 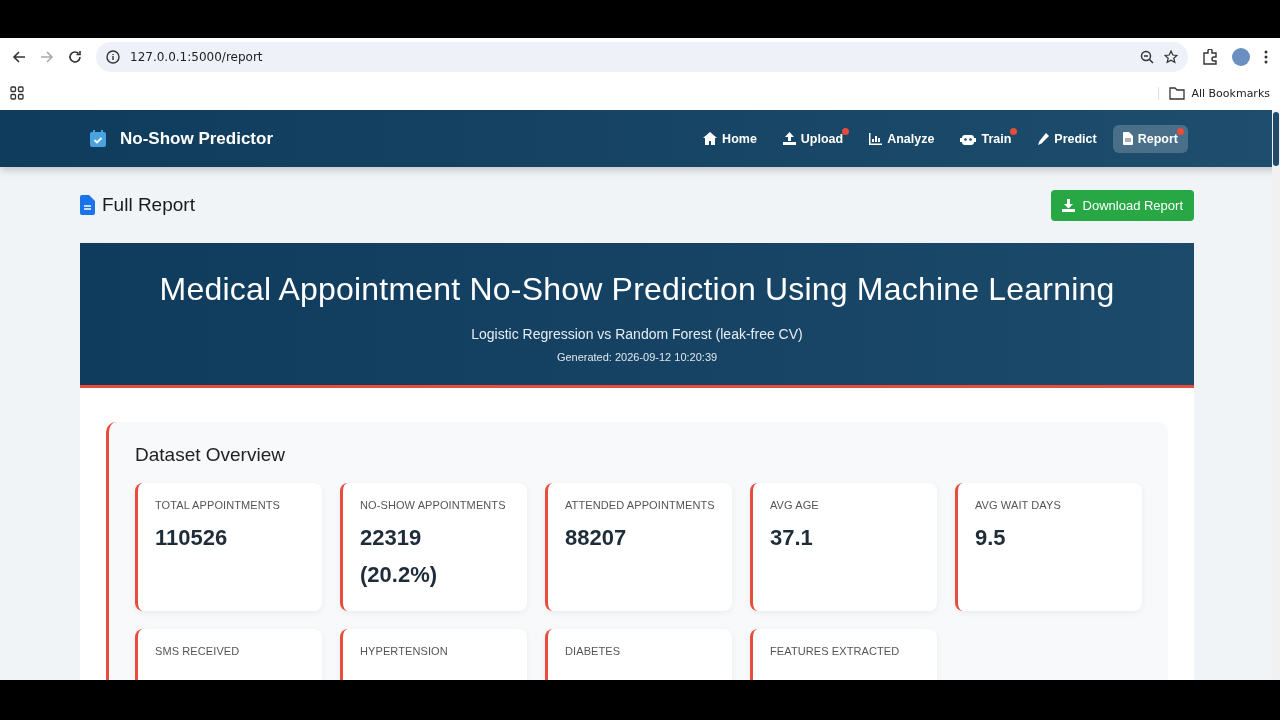 What do you see at coordinates (98, 138) in the screenshot?
I see `calendar-icon` at bounding box center [98, 138].